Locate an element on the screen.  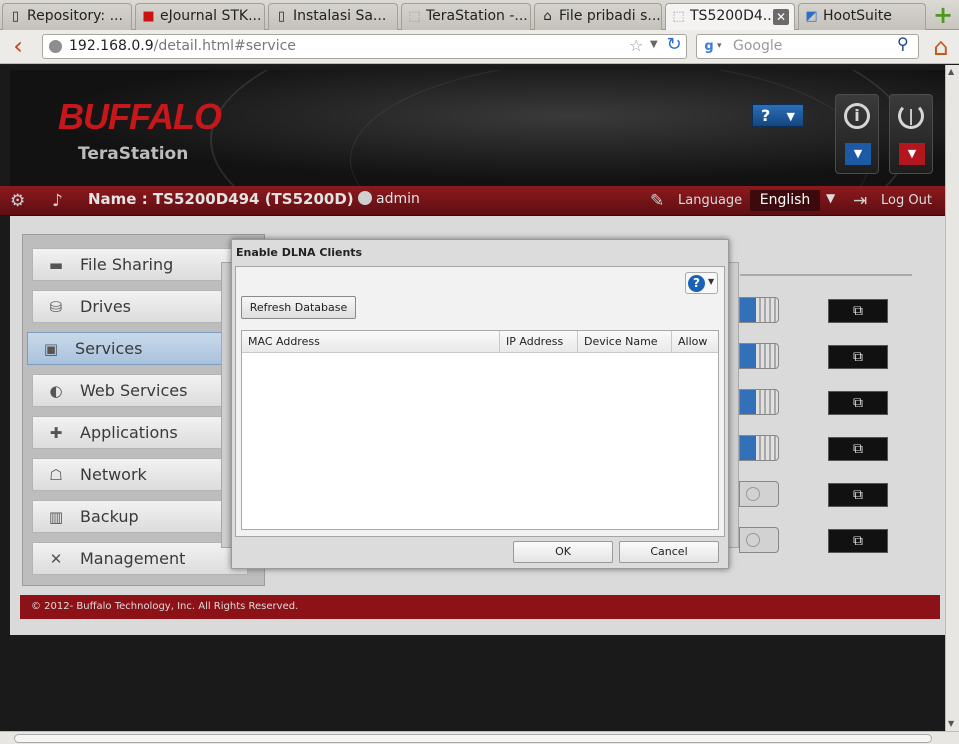
dialog-help-dropdown: ? ▼ is located at coordinates (701, 283).